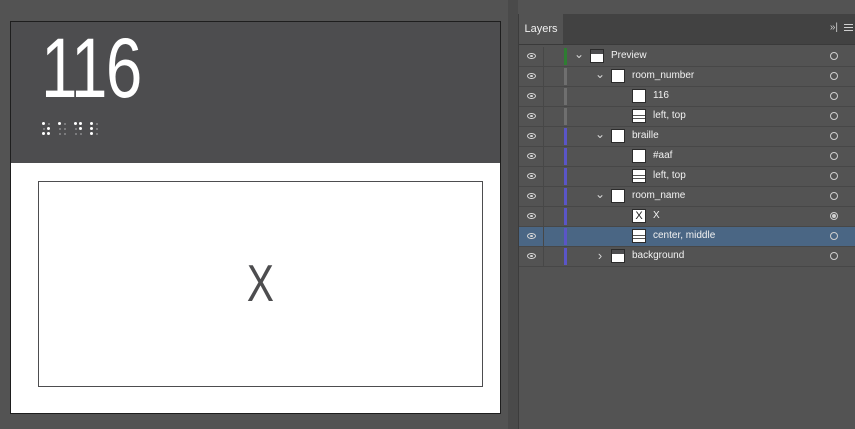 The width and height of the screenshot is (855, 429). What do you see at coordinates (687, 57) in the screenshot?
I see `layer-row-preview: ⌄ Preview` at bounding box center [687, 57].